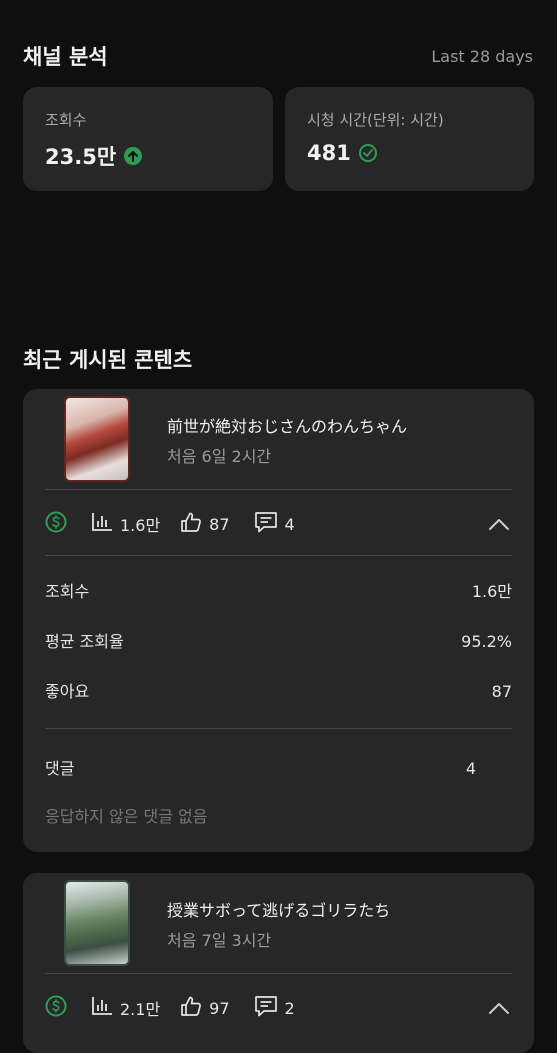 The image size is (557, 1053). I want to click on likes-count: 97, so click(219, 1008).